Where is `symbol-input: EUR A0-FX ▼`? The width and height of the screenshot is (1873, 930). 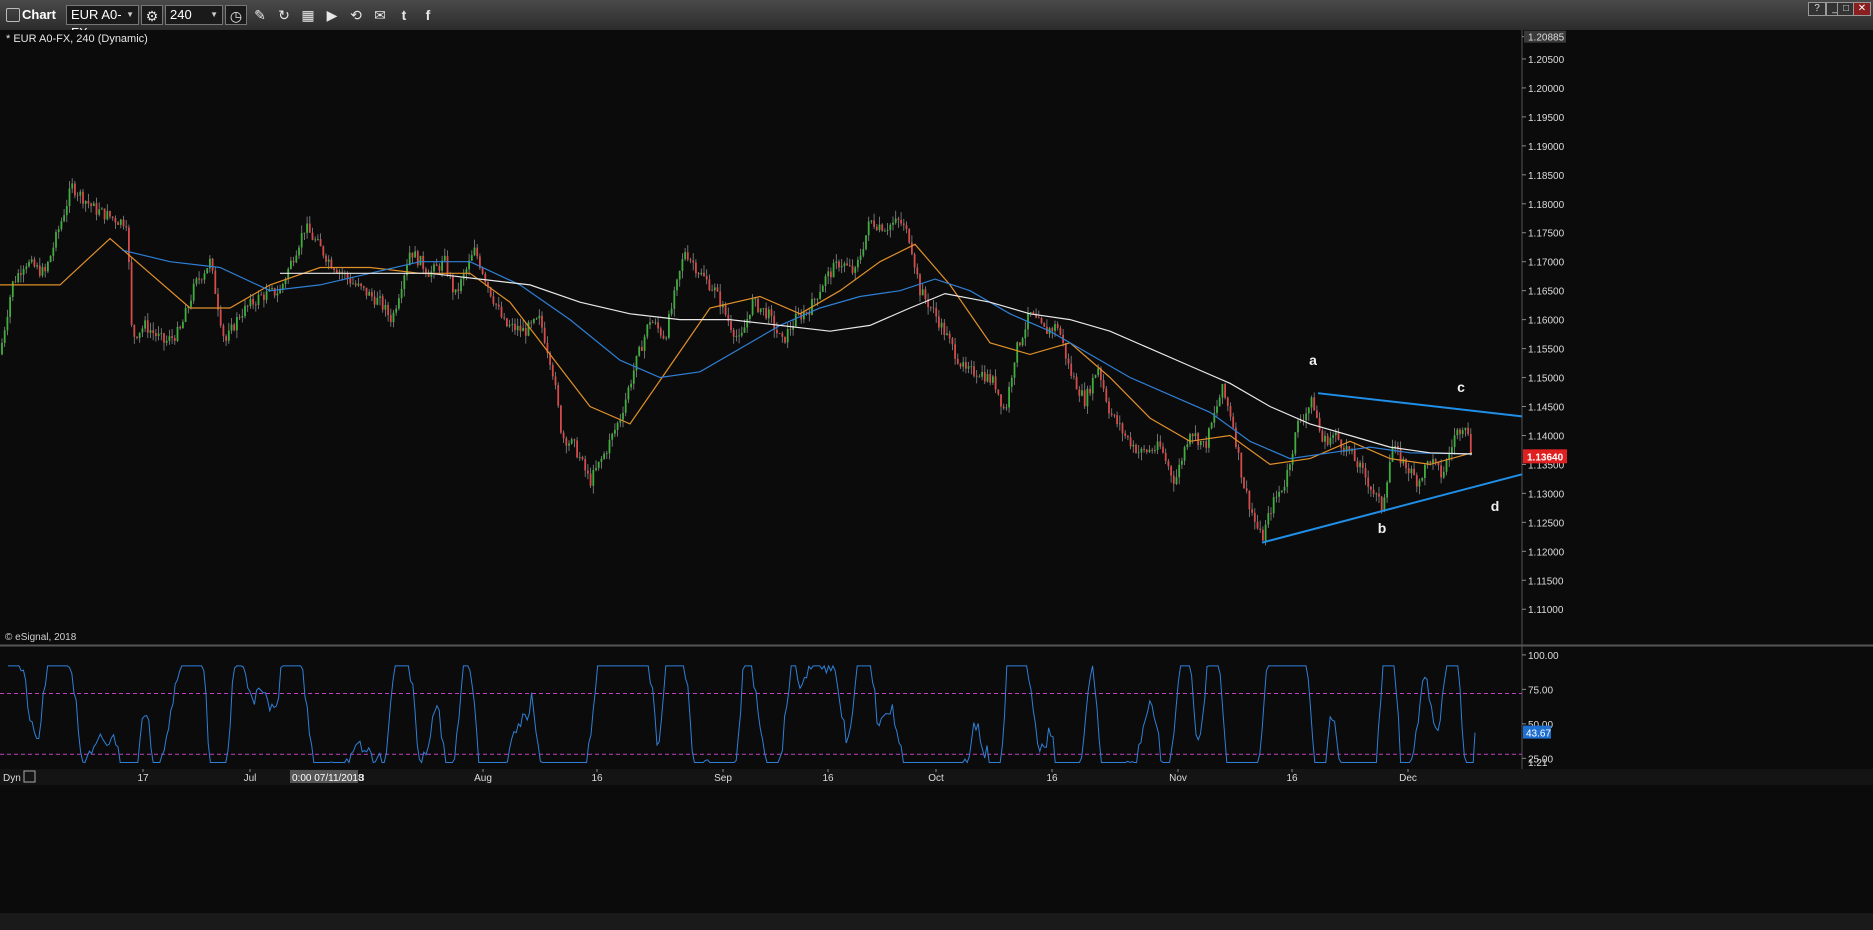
symbol-input: EUR A0-FX ▼ is located at coordinates (102, 22).